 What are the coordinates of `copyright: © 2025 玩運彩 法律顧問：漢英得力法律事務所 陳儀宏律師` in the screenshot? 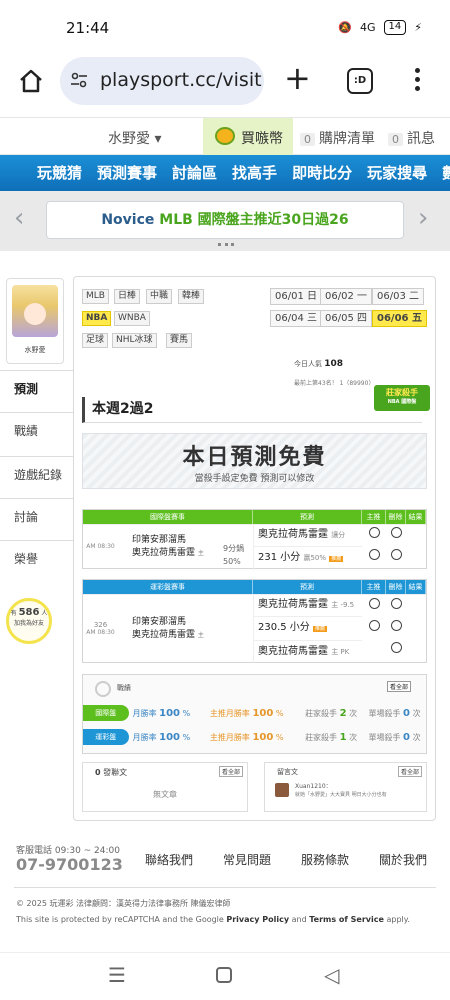 It's located at (123, 903).